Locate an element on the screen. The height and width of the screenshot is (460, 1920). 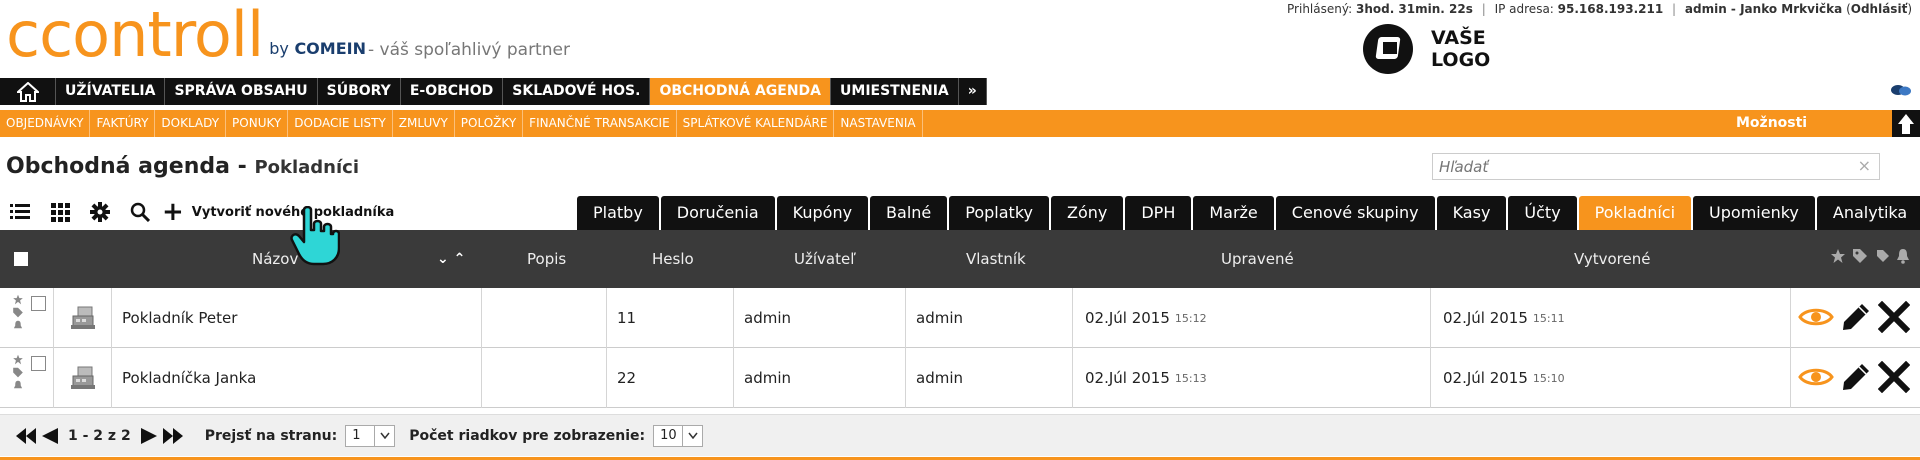
tab-vat: DPH is located at coordinates (1158, 213).